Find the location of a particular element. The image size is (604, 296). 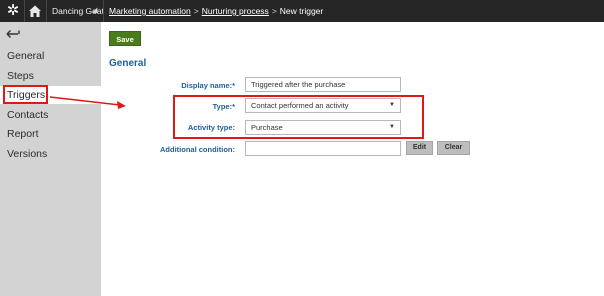

additional-condition-label: Additional condition: is located at coordinates (197, 149).